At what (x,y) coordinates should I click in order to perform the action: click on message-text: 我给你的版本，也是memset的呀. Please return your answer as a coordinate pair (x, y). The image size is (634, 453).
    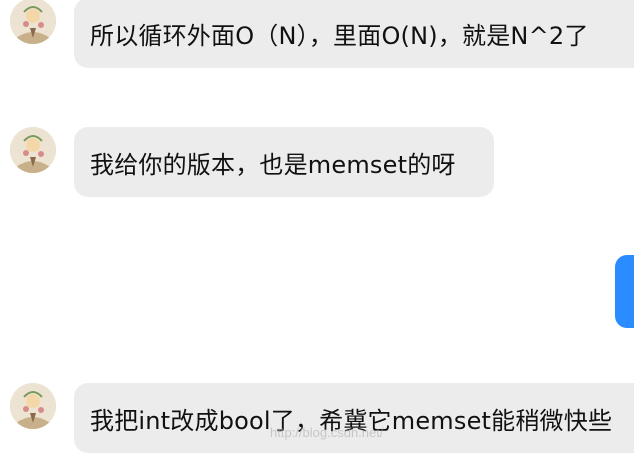
    Looking at the image, I should click on (273, 164).